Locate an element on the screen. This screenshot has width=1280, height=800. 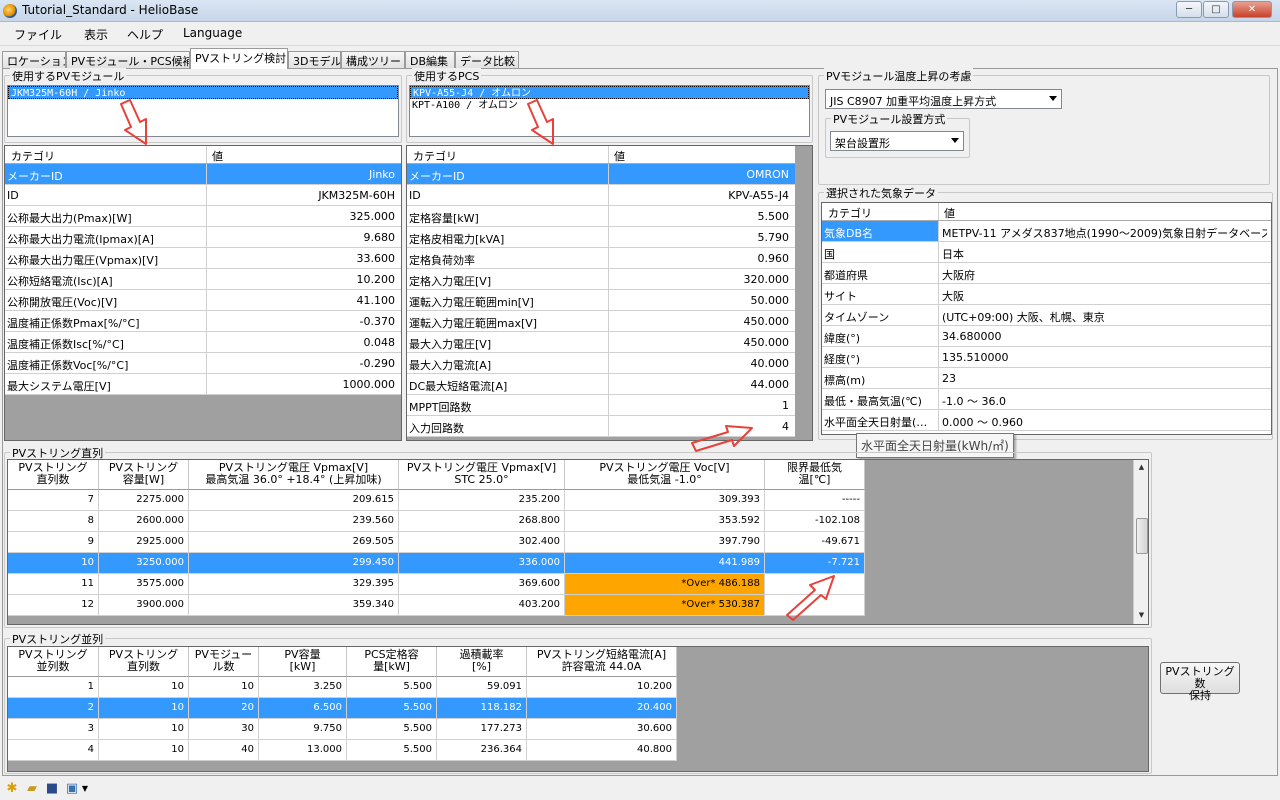
table-cell: 8 is located at coordinates (53, 521).